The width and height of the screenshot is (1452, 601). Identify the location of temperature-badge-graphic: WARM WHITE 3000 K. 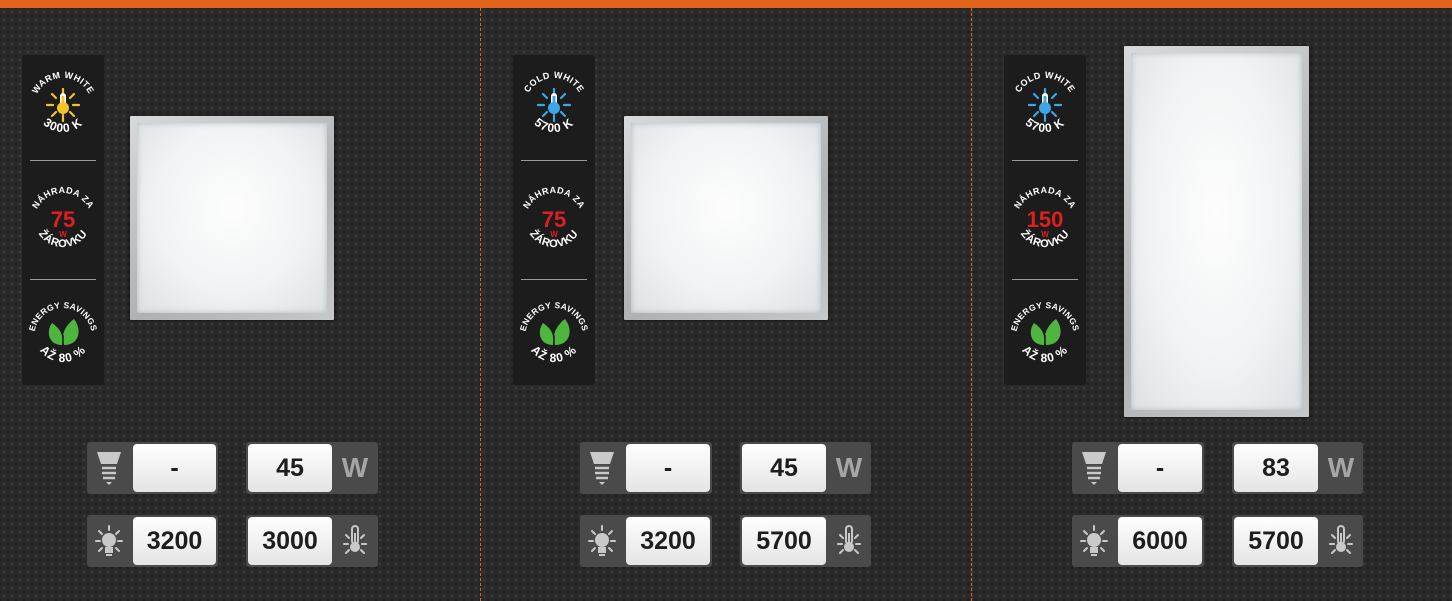
(63, 102).